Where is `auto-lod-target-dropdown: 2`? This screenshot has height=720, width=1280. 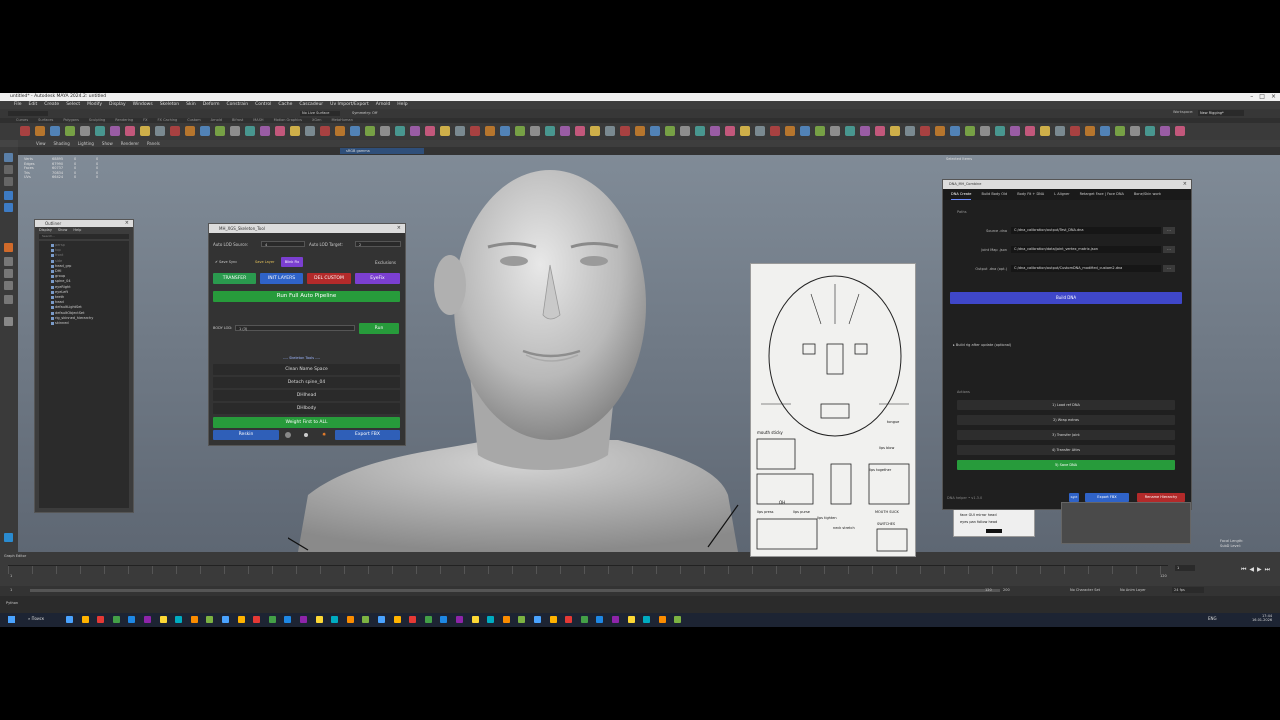 auto-lod-target-dropdown: 2 is located at coordinates (378, 244).